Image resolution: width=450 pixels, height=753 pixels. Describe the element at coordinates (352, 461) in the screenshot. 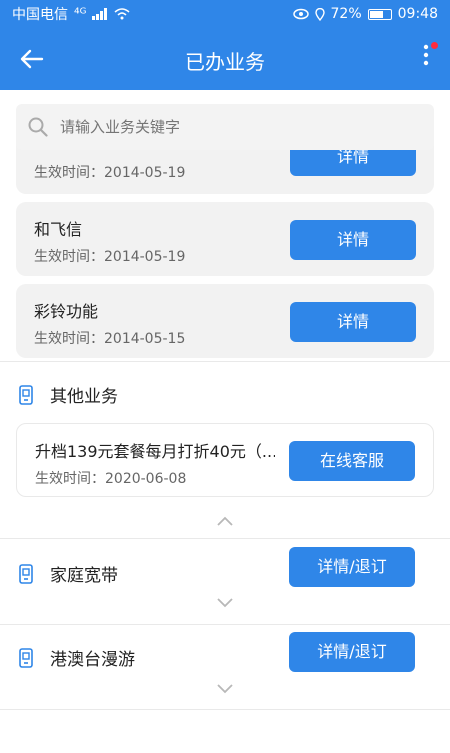

I see `online-service-button: 在线客服` at that location.